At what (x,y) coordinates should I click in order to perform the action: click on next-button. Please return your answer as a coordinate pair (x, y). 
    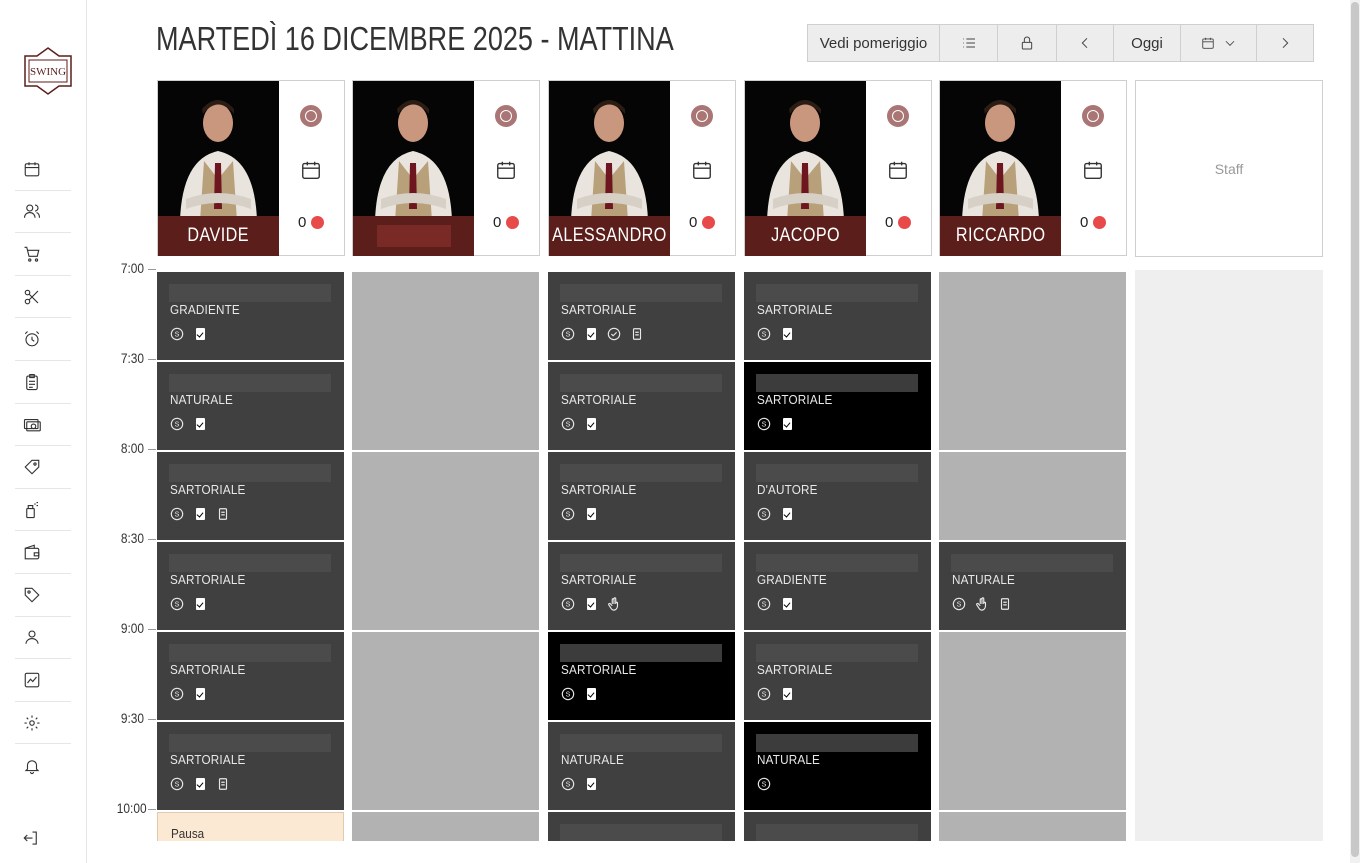
    Looking at the image, I should click on (1285, 43).